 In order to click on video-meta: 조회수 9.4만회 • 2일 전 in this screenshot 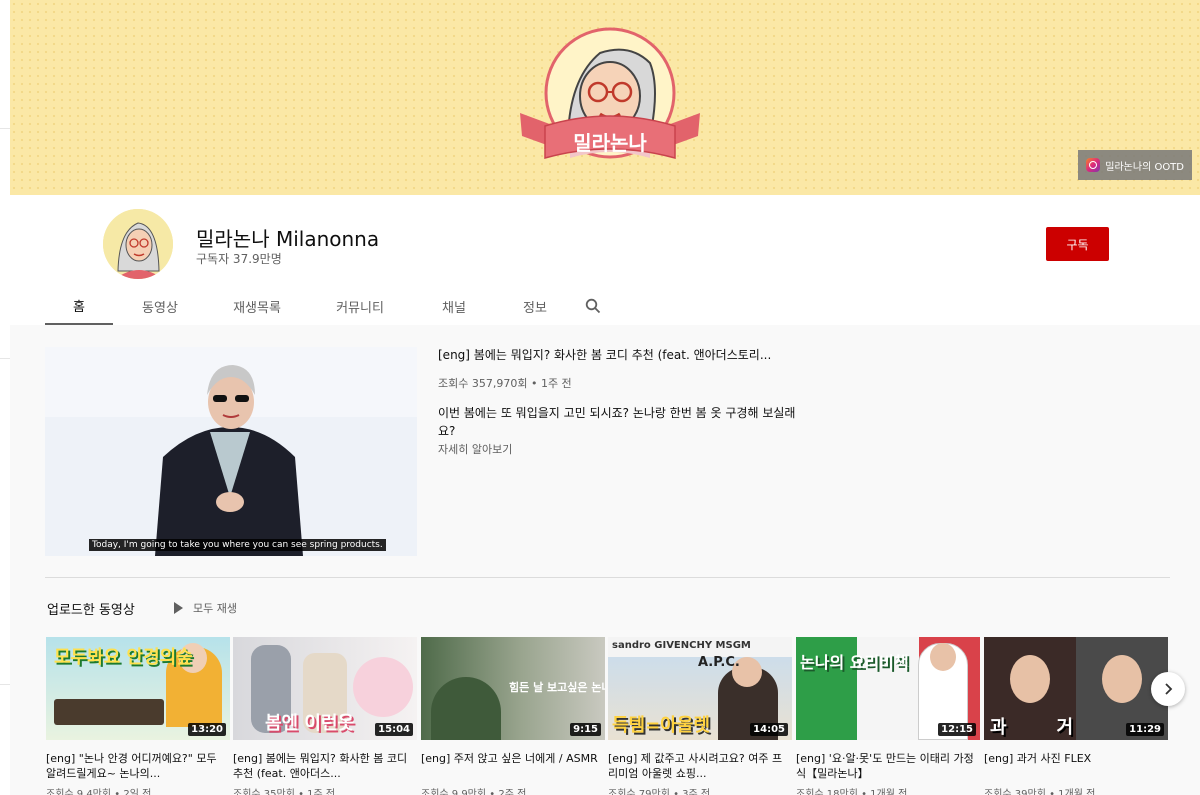, I will do `click(99, 792)`.